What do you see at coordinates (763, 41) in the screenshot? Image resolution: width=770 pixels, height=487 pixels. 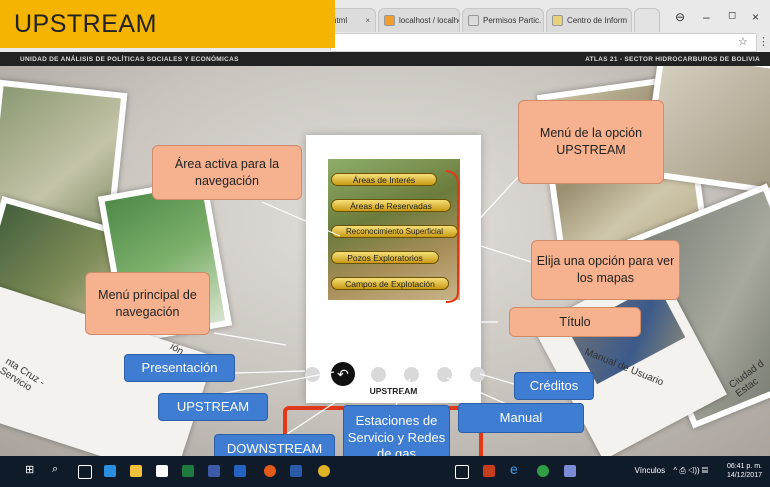 I see `browser-menu-icon: ⋮` at bounding box center [763, 41].